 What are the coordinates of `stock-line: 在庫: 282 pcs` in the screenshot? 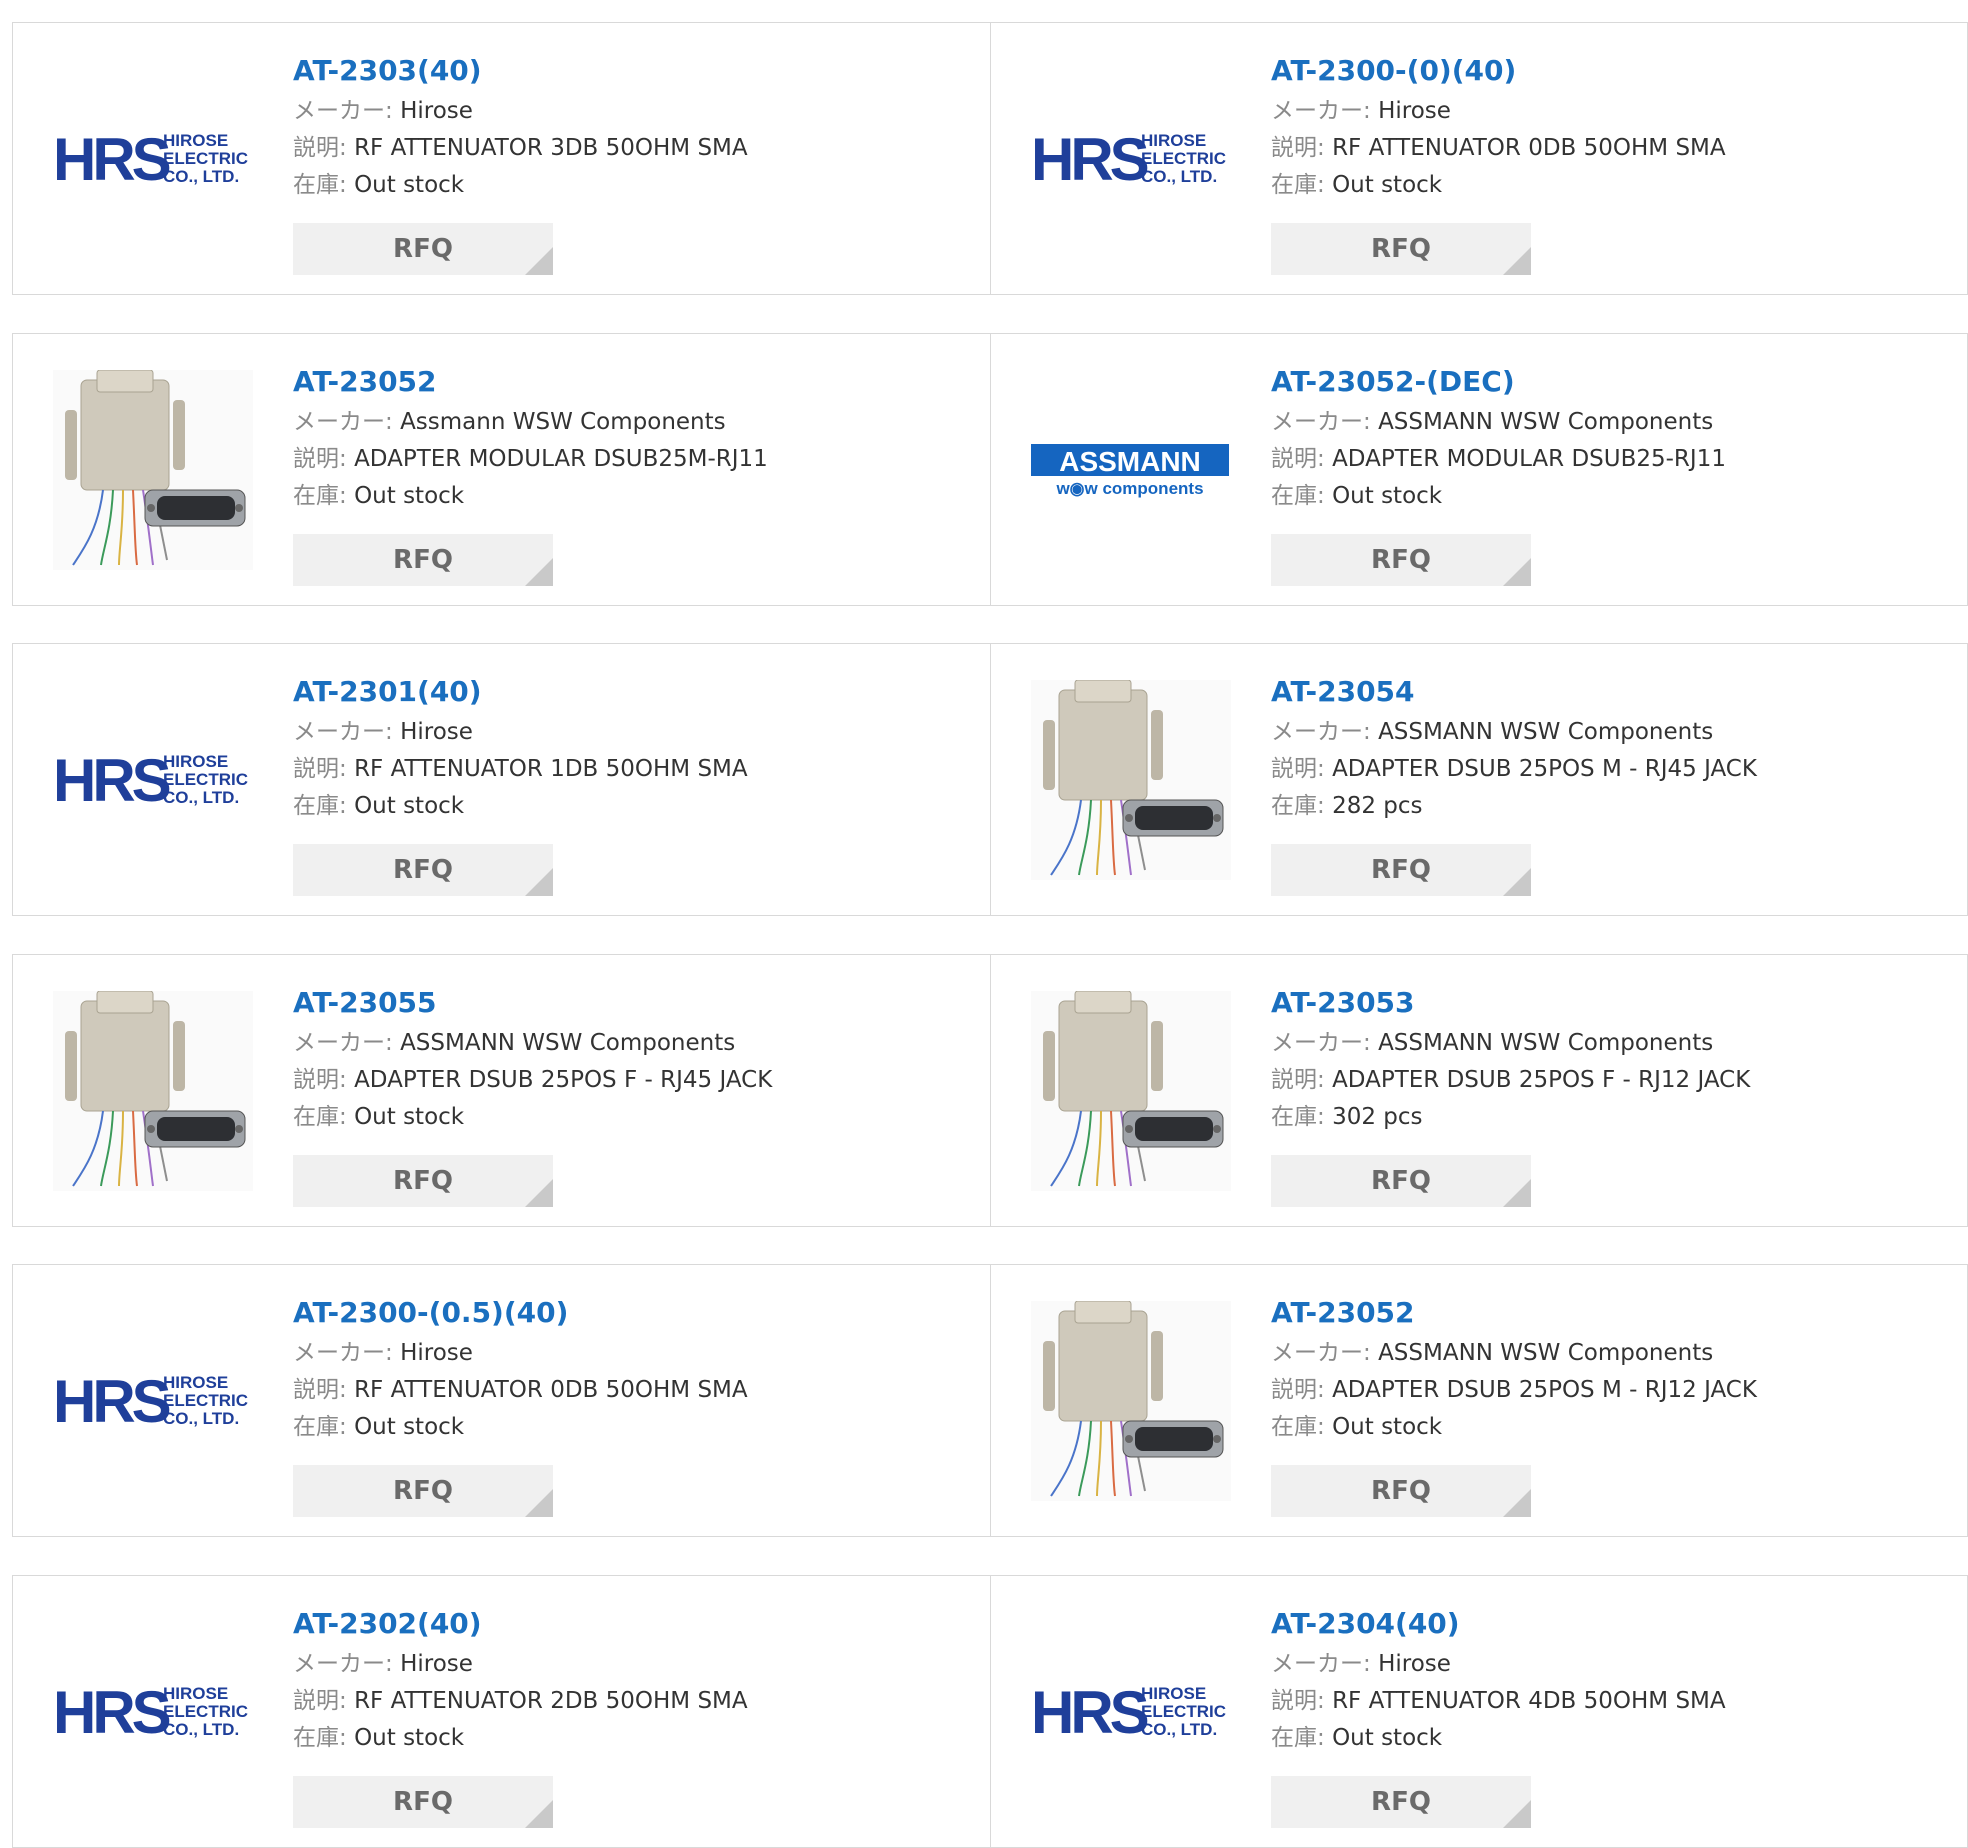 It's located at (1601, 806).